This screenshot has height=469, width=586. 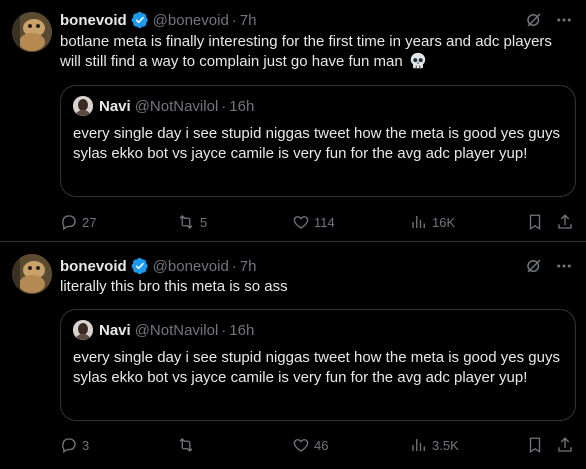 I want to click on tweet-text-container: literally this bro this meta is so ass, so click(x=317, y=287).